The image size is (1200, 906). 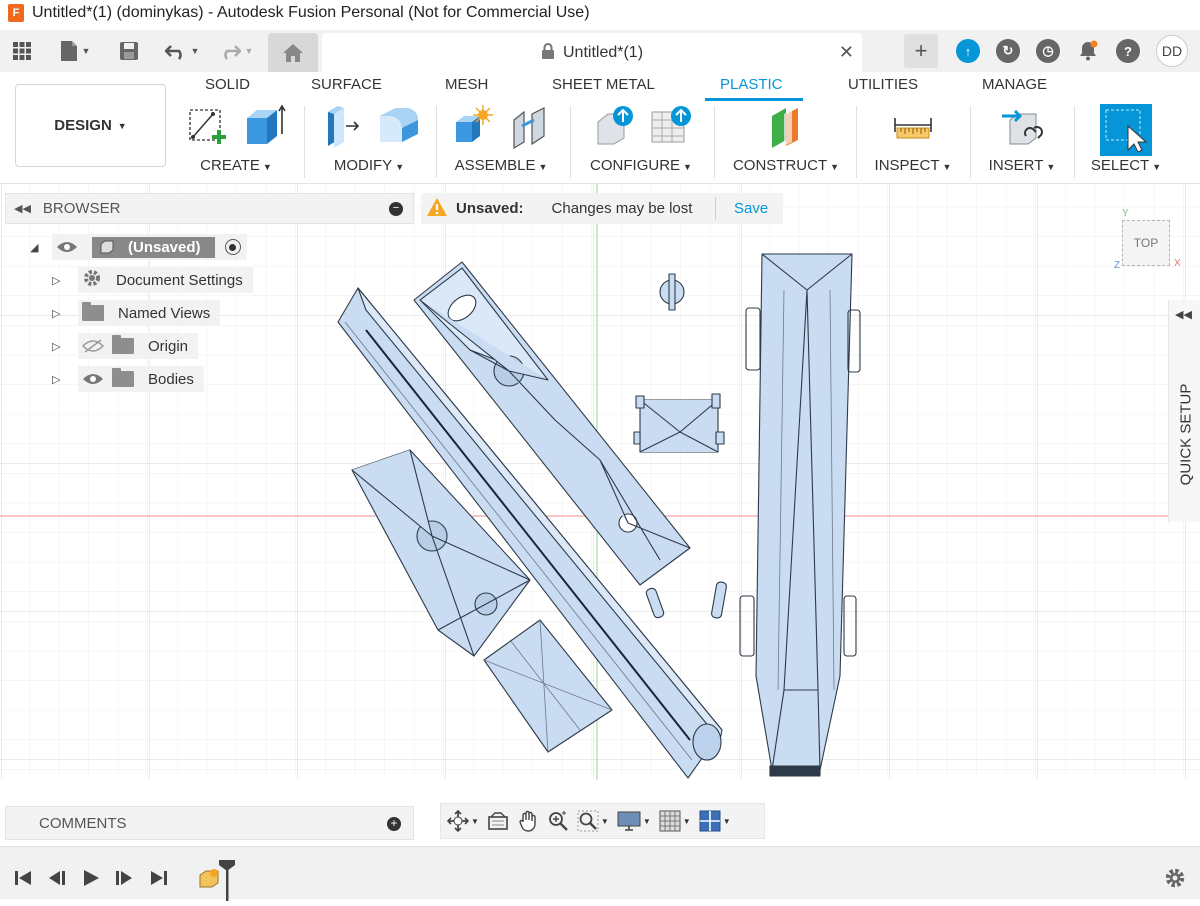 What do you see at coordinates (530, 127) in the screenshot?
I see `joint-icon` at bounding box center [530, 127].